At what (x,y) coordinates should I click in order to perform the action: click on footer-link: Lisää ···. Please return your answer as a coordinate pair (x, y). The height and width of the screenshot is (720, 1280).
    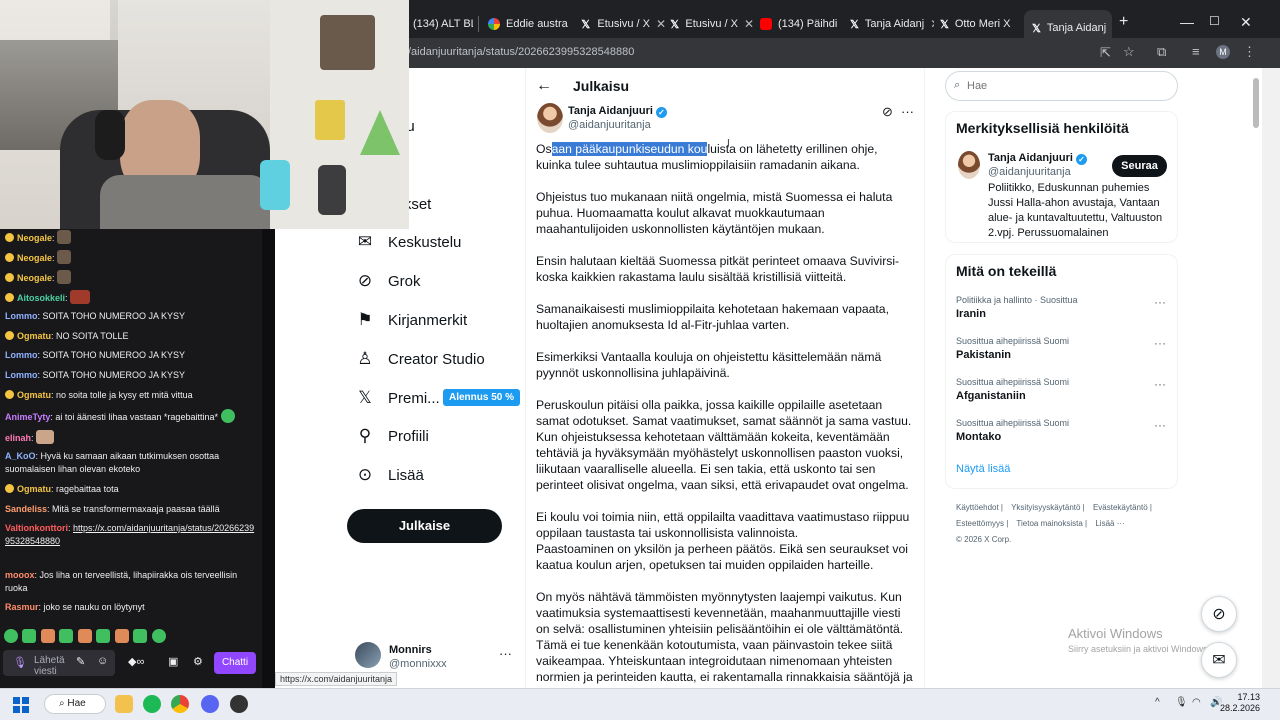
    Looking at the image, I should click on (1109, 523).